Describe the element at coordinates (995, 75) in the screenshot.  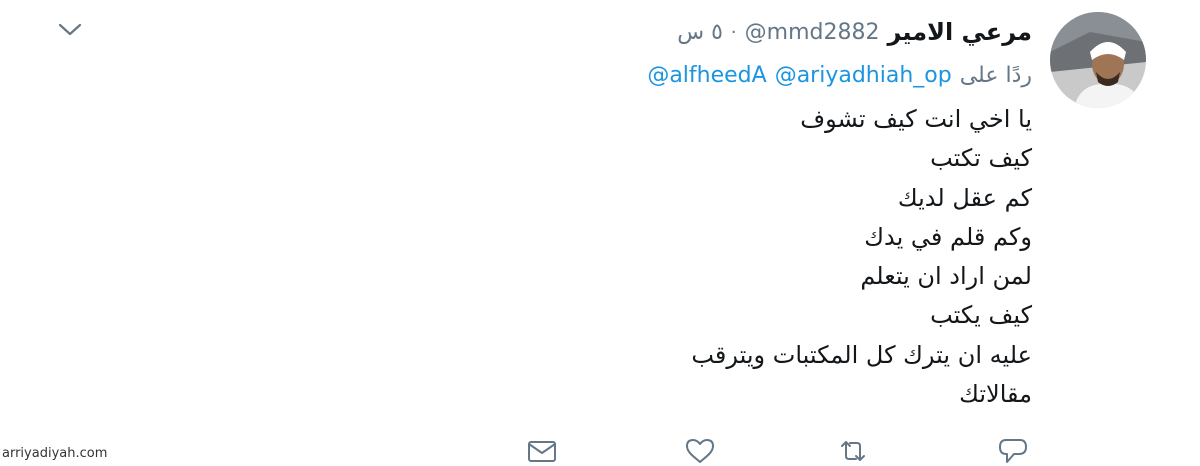
I see `reply-prefix: ردًا على` at that location.